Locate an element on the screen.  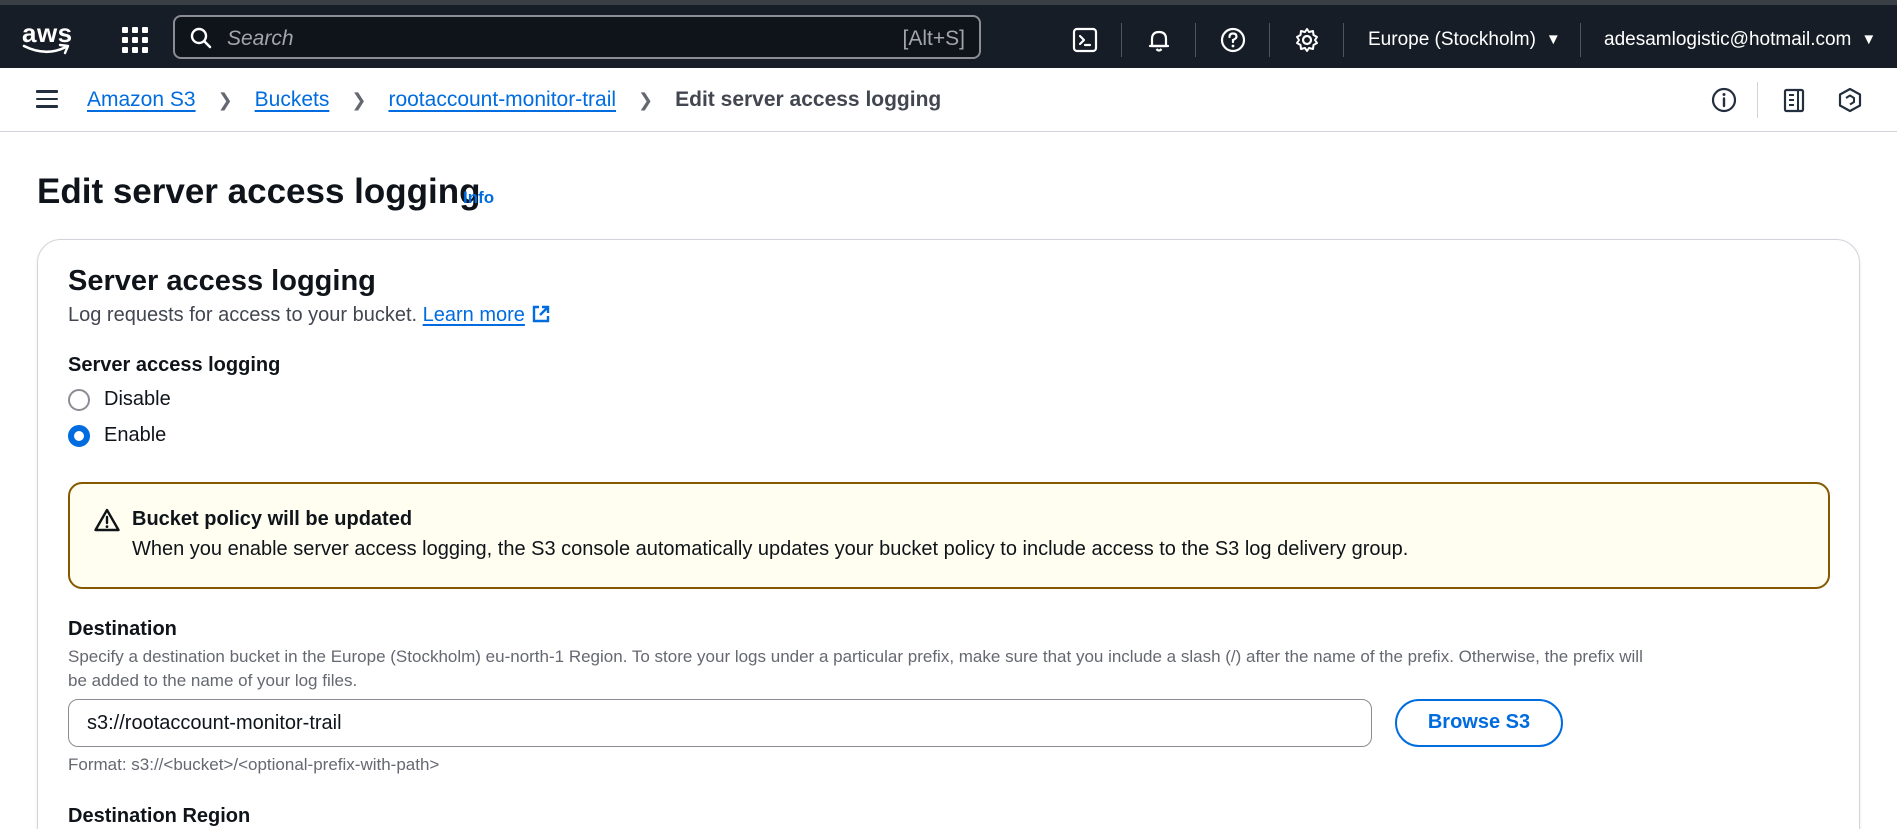
breadcrumb-amazon-s3: Amazon S3 is located at coordinates (141, 100).